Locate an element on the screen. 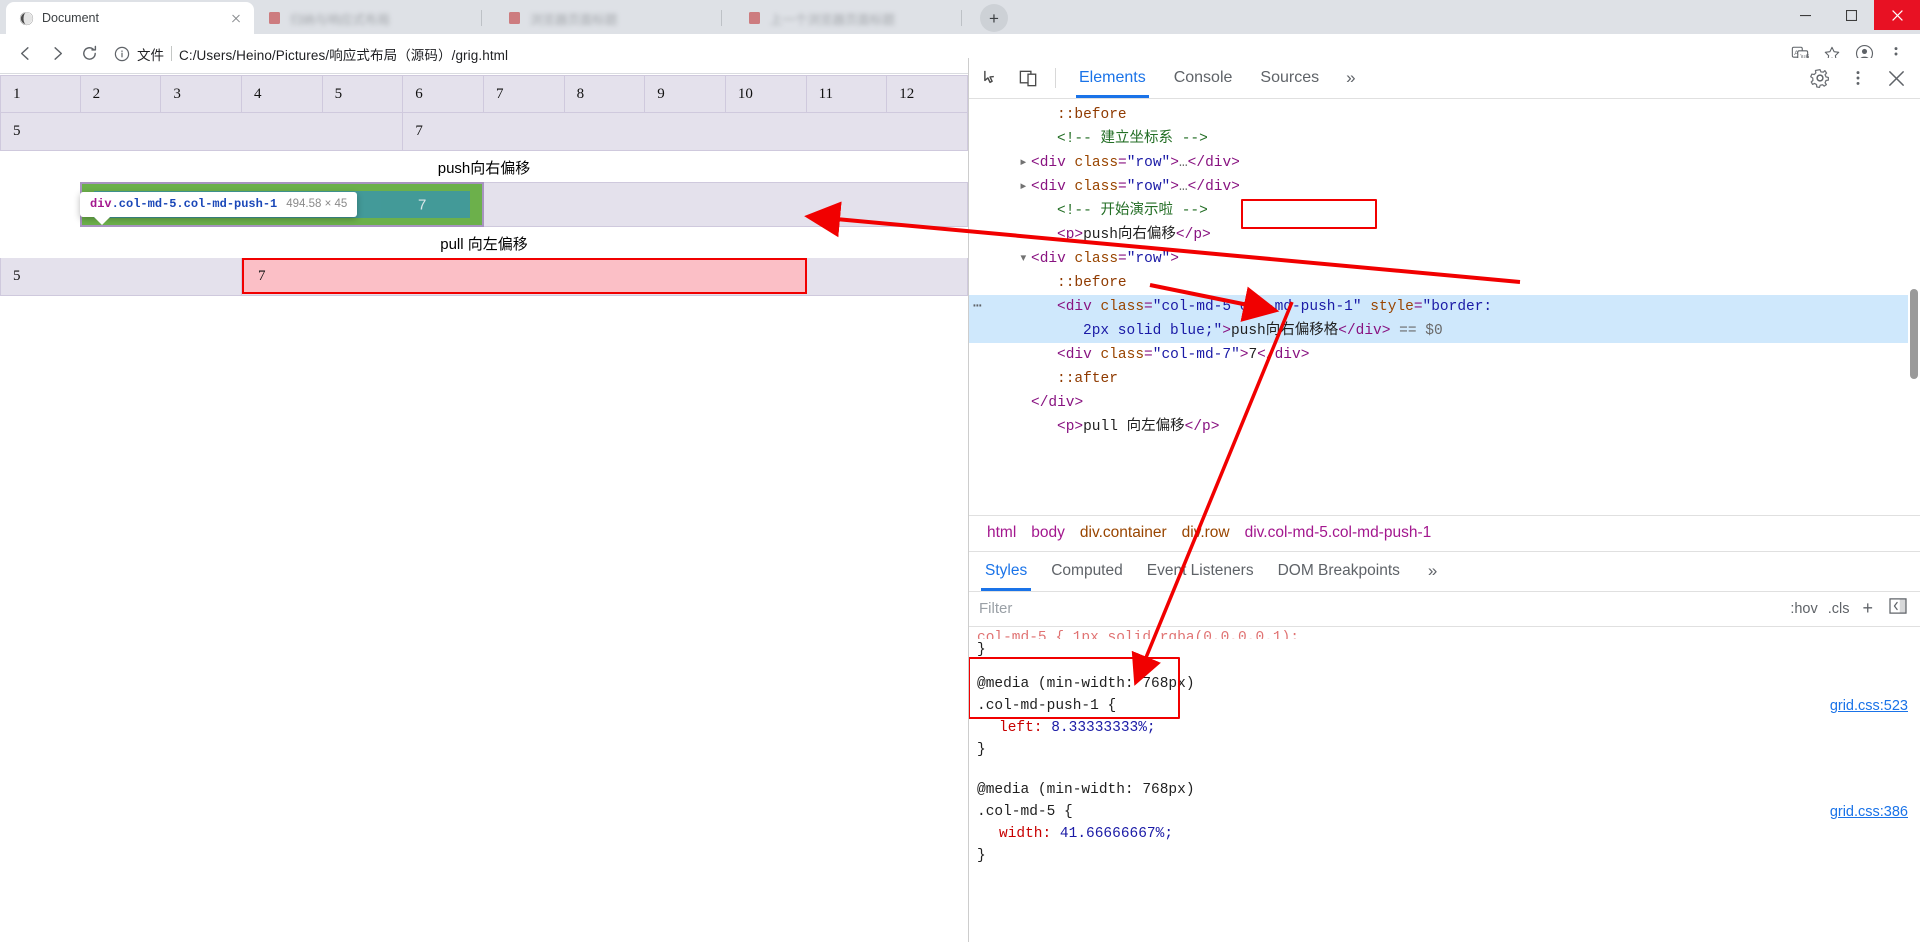 This screenshot has width=1920, height=942. rule-selector-push-1: .col-md-push-1 { grid.css:523 is located at coordinates (1448, 706).